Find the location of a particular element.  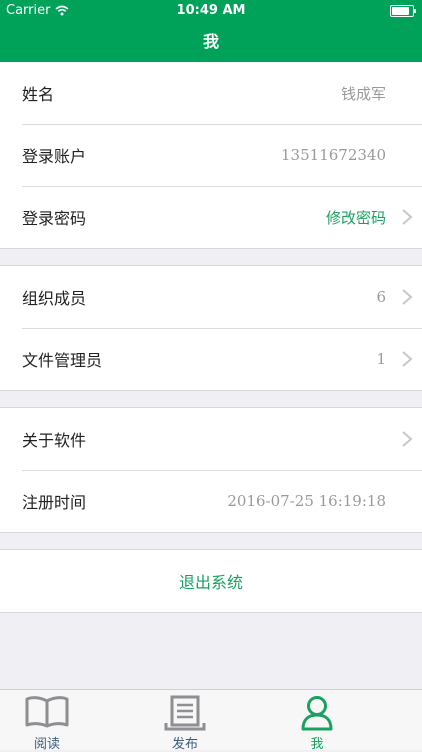

about-label: 关于软件 is located at coordinates (54, 440).